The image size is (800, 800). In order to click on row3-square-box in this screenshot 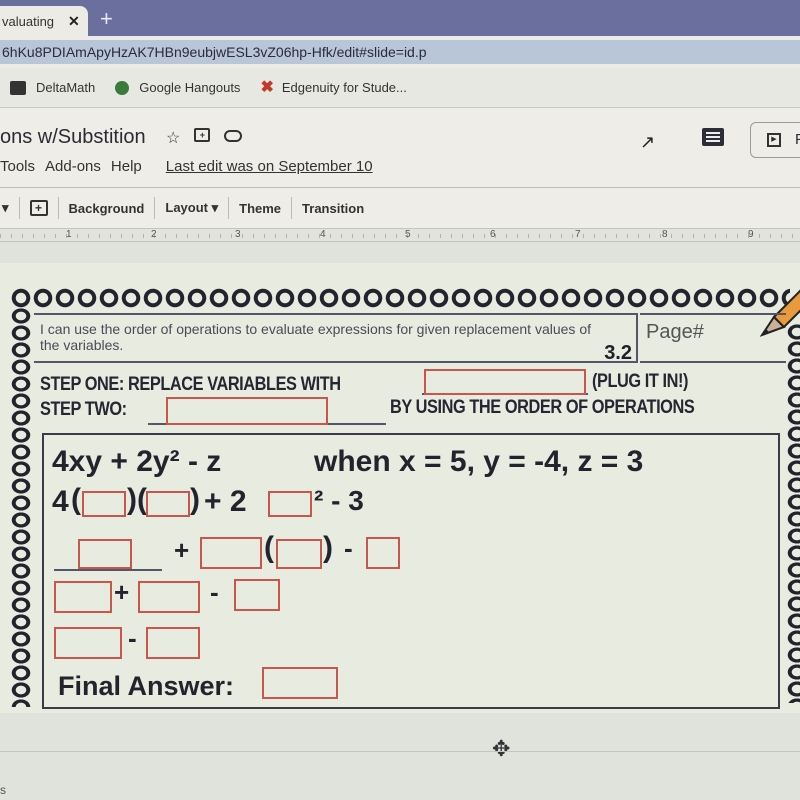, I will do `click(299, 554)`.